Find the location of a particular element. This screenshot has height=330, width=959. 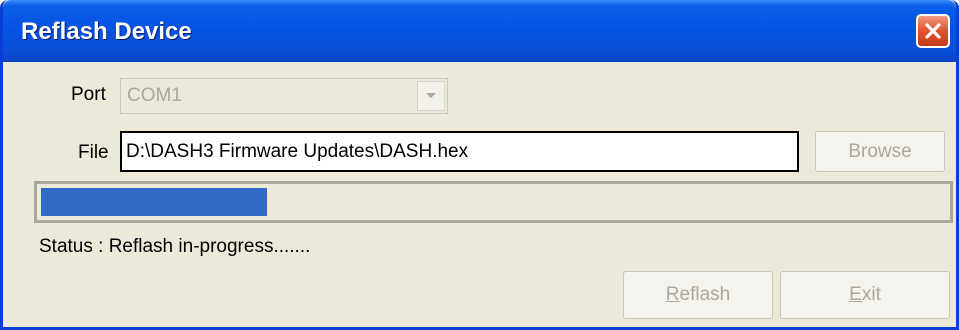

exit-button: Exit is located at coordinates (865, 295).